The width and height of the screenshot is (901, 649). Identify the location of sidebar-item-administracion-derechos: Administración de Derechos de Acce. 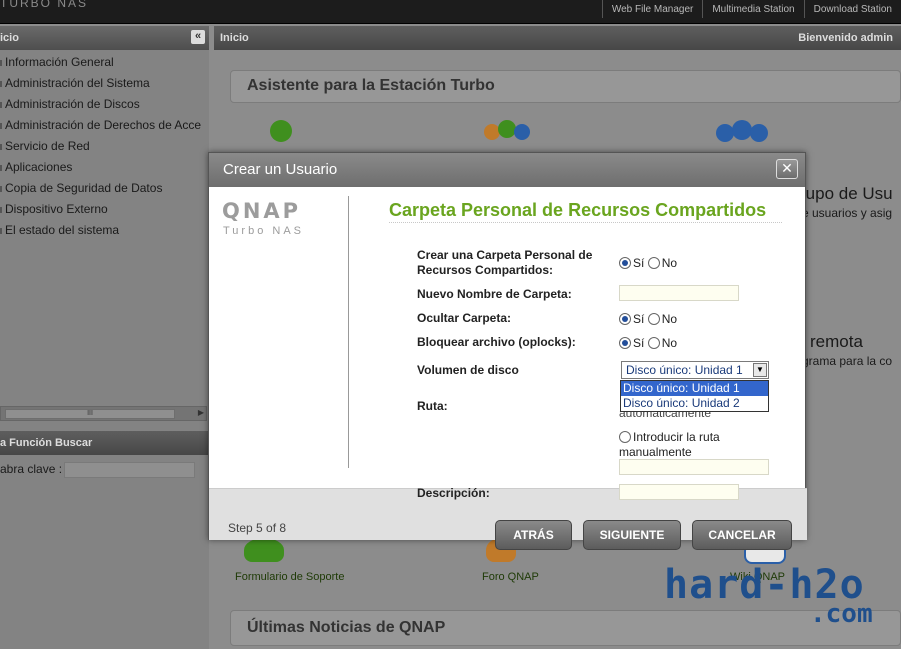
(104, 128).